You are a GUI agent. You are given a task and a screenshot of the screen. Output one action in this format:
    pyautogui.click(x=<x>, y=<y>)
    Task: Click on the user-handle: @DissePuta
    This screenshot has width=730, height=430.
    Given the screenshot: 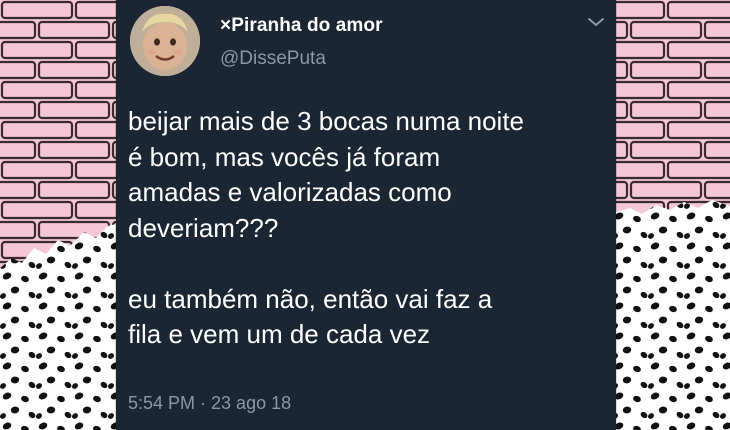 What is the action you would take?
    pyautogui.click(x=273, y=59)
    